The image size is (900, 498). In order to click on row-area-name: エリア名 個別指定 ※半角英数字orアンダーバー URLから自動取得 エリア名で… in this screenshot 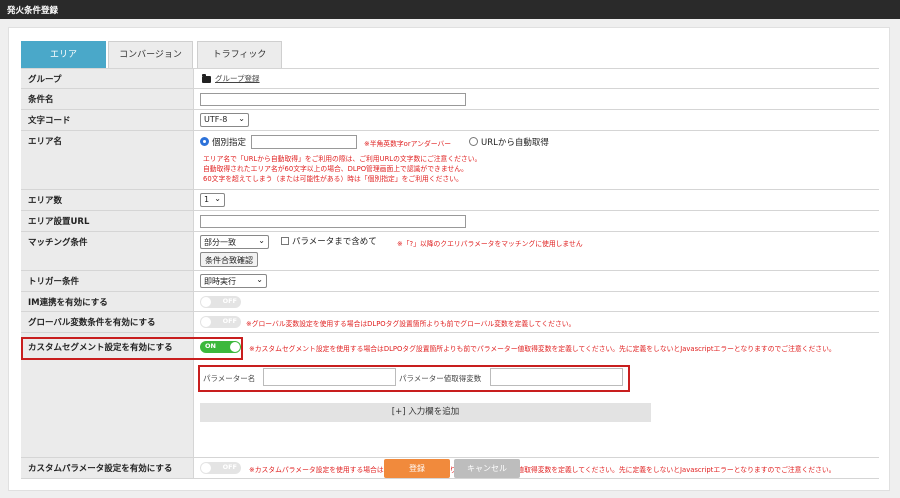, I will do `click(450, 160)`.